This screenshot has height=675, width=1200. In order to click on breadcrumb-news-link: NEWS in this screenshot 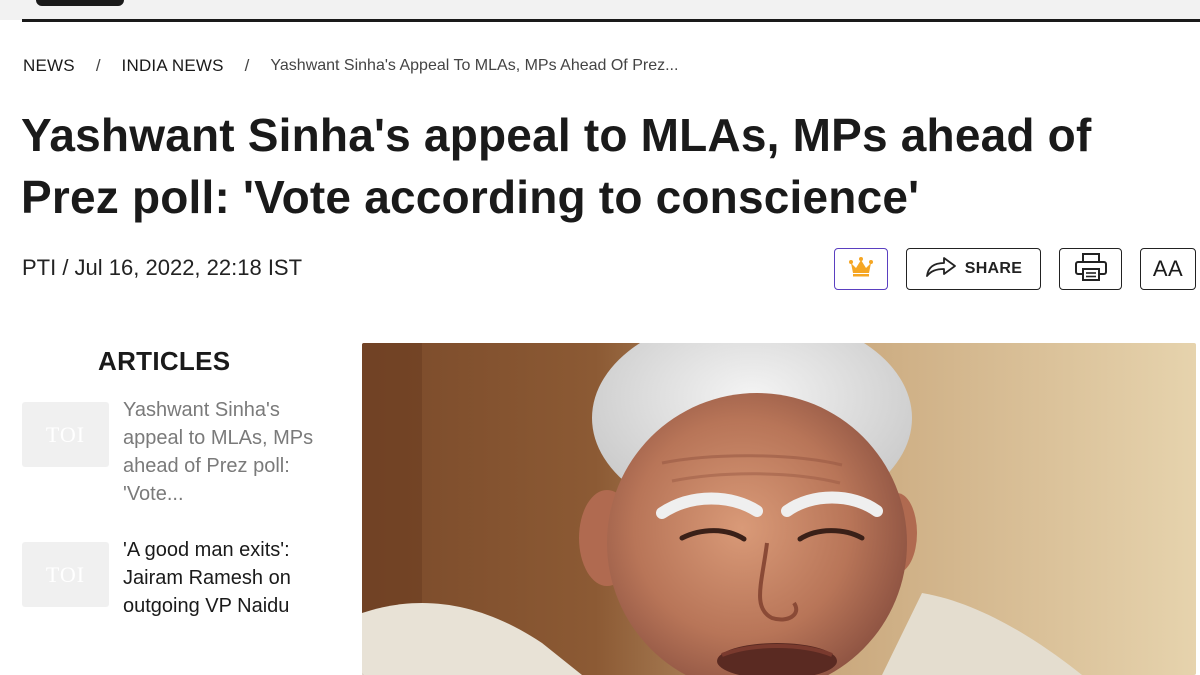, I will do `click(49, 66)`.